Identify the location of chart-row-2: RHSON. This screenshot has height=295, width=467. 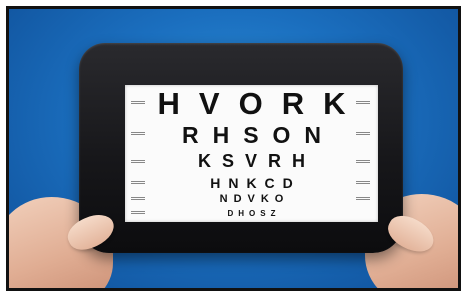
(251, 134).